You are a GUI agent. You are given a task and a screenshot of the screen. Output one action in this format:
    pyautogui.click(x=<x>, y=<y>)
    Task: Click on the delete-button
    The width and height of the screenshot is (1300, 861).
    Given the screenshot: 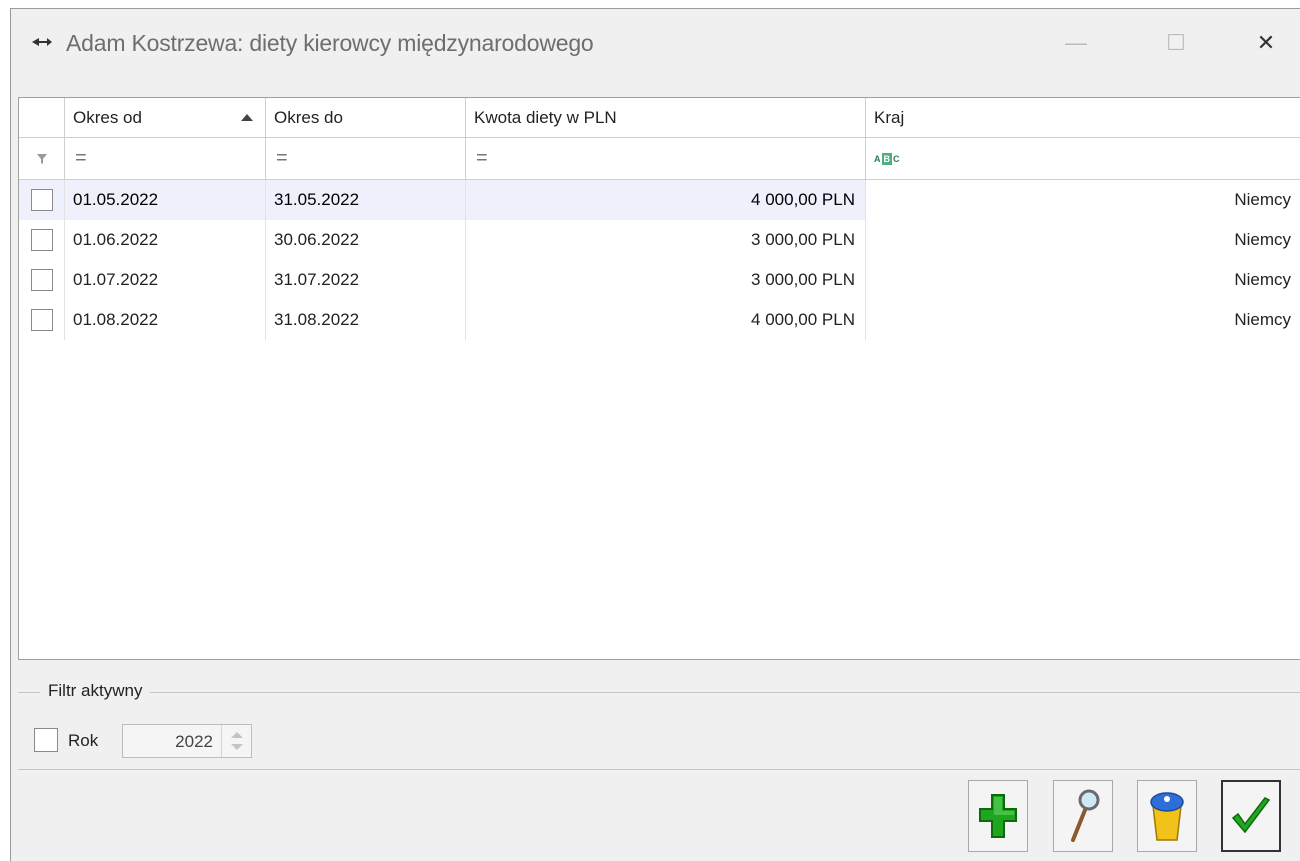 What is the action you would take?
    pyautogui.click(x=1167, y=816)
    